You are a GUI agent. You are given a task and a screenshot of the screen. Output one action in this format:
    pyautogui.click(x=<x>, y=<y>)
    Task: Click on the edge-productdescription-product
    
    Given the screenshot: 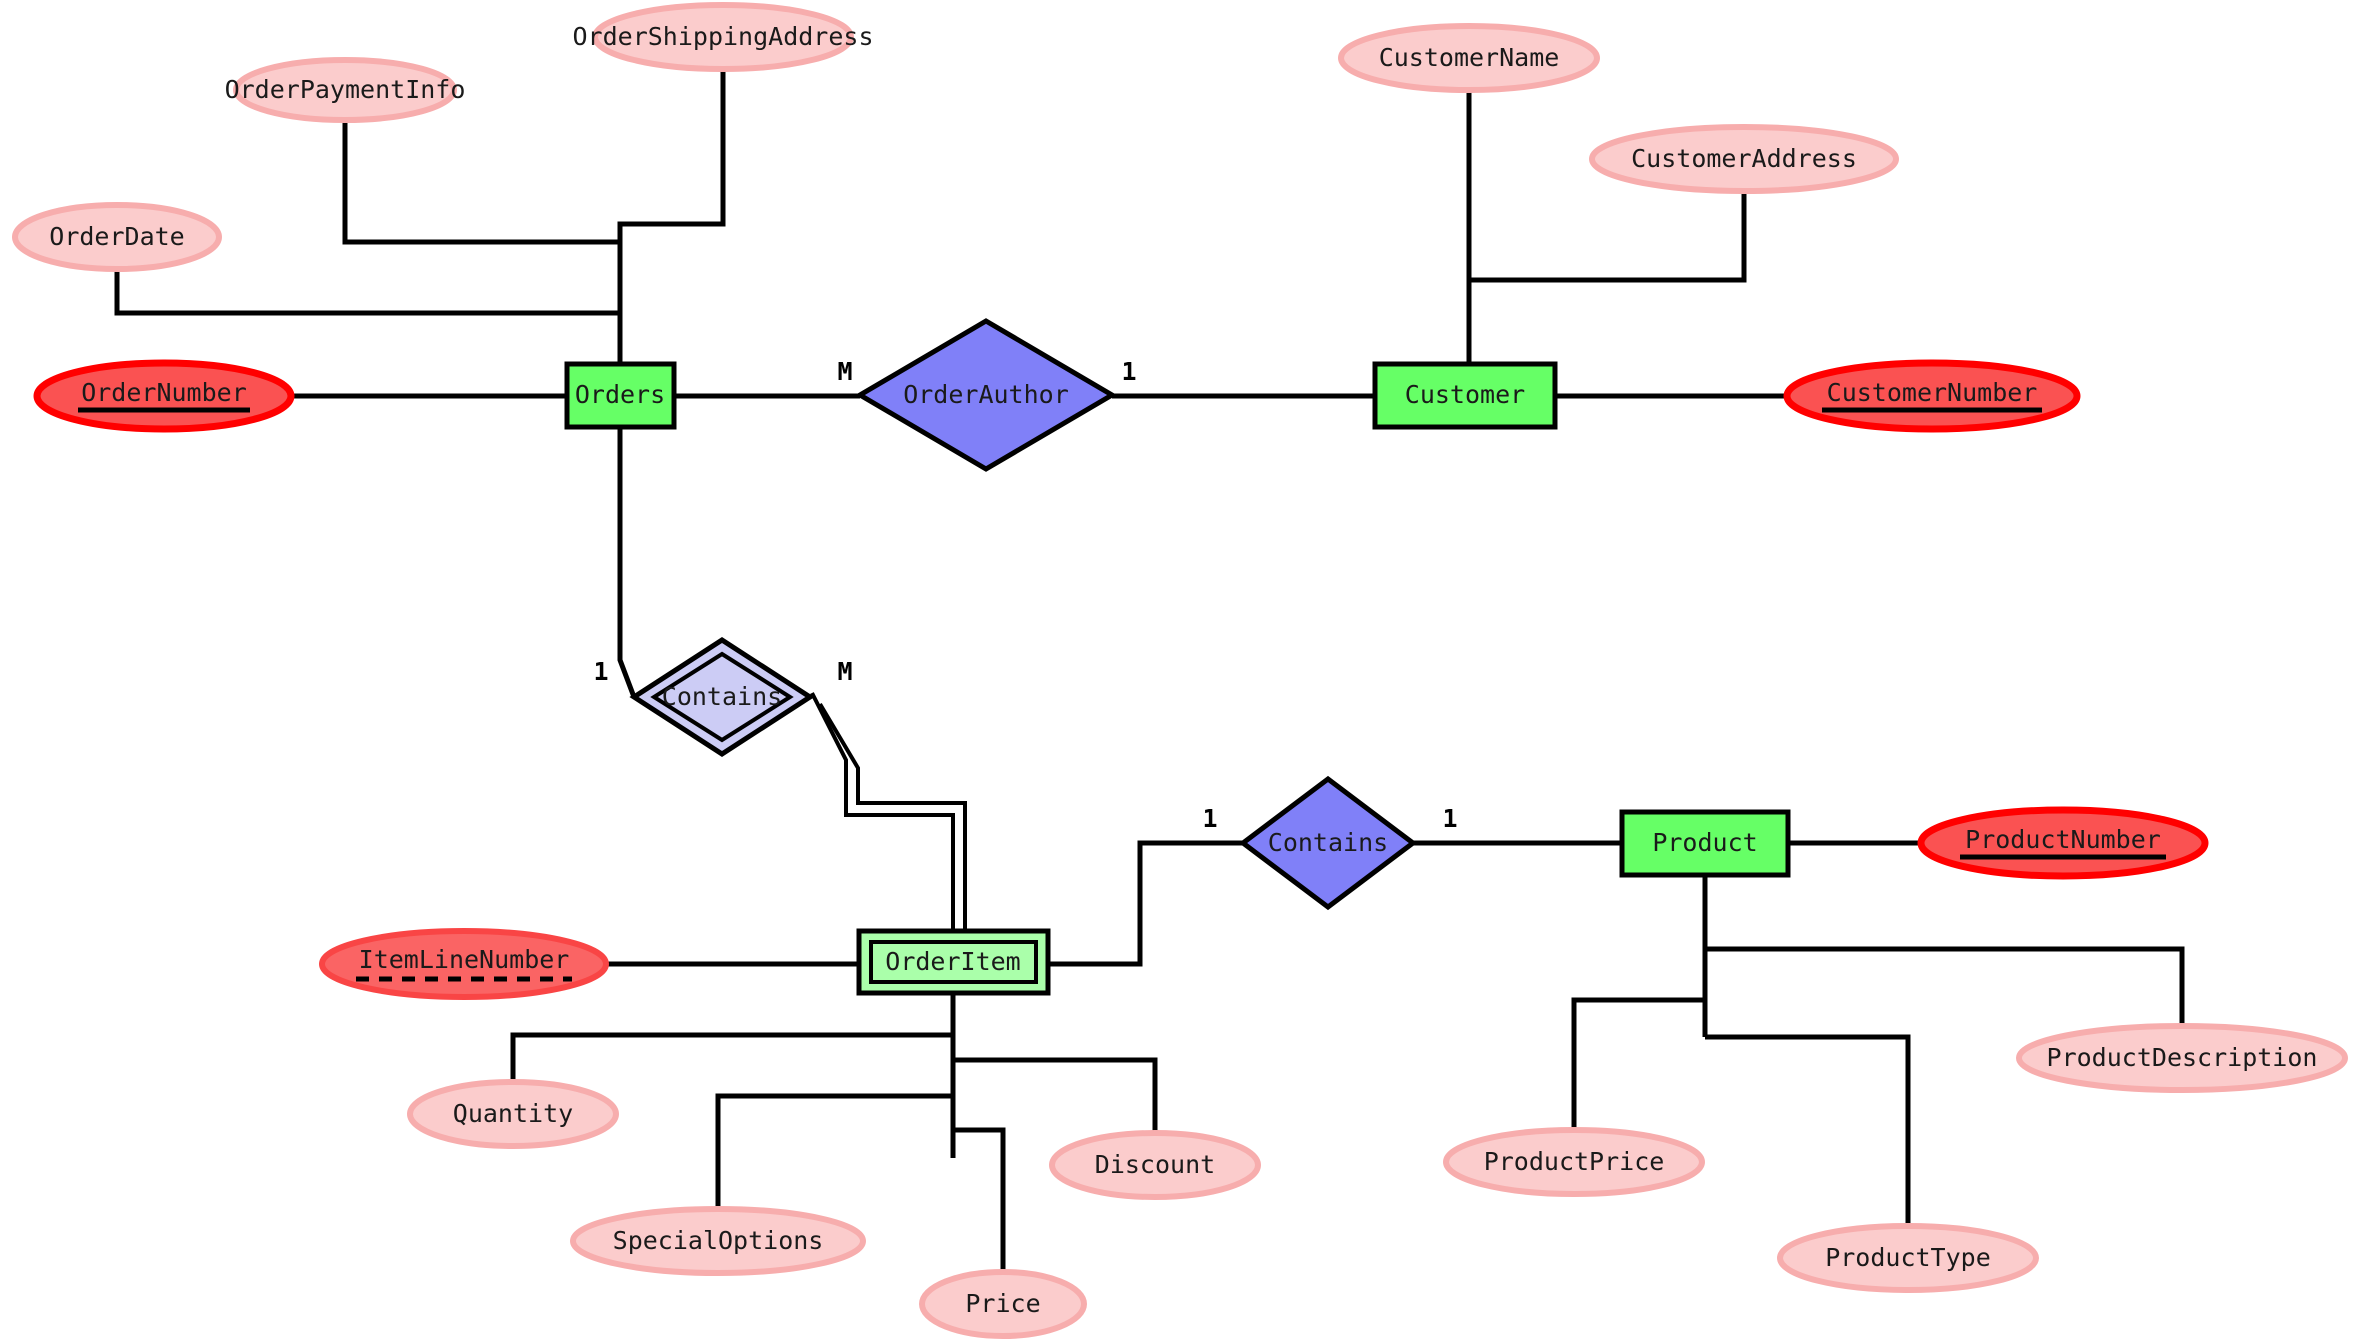 What is the action you would take?
    pyautogui.click(x=1945, y=986)
    